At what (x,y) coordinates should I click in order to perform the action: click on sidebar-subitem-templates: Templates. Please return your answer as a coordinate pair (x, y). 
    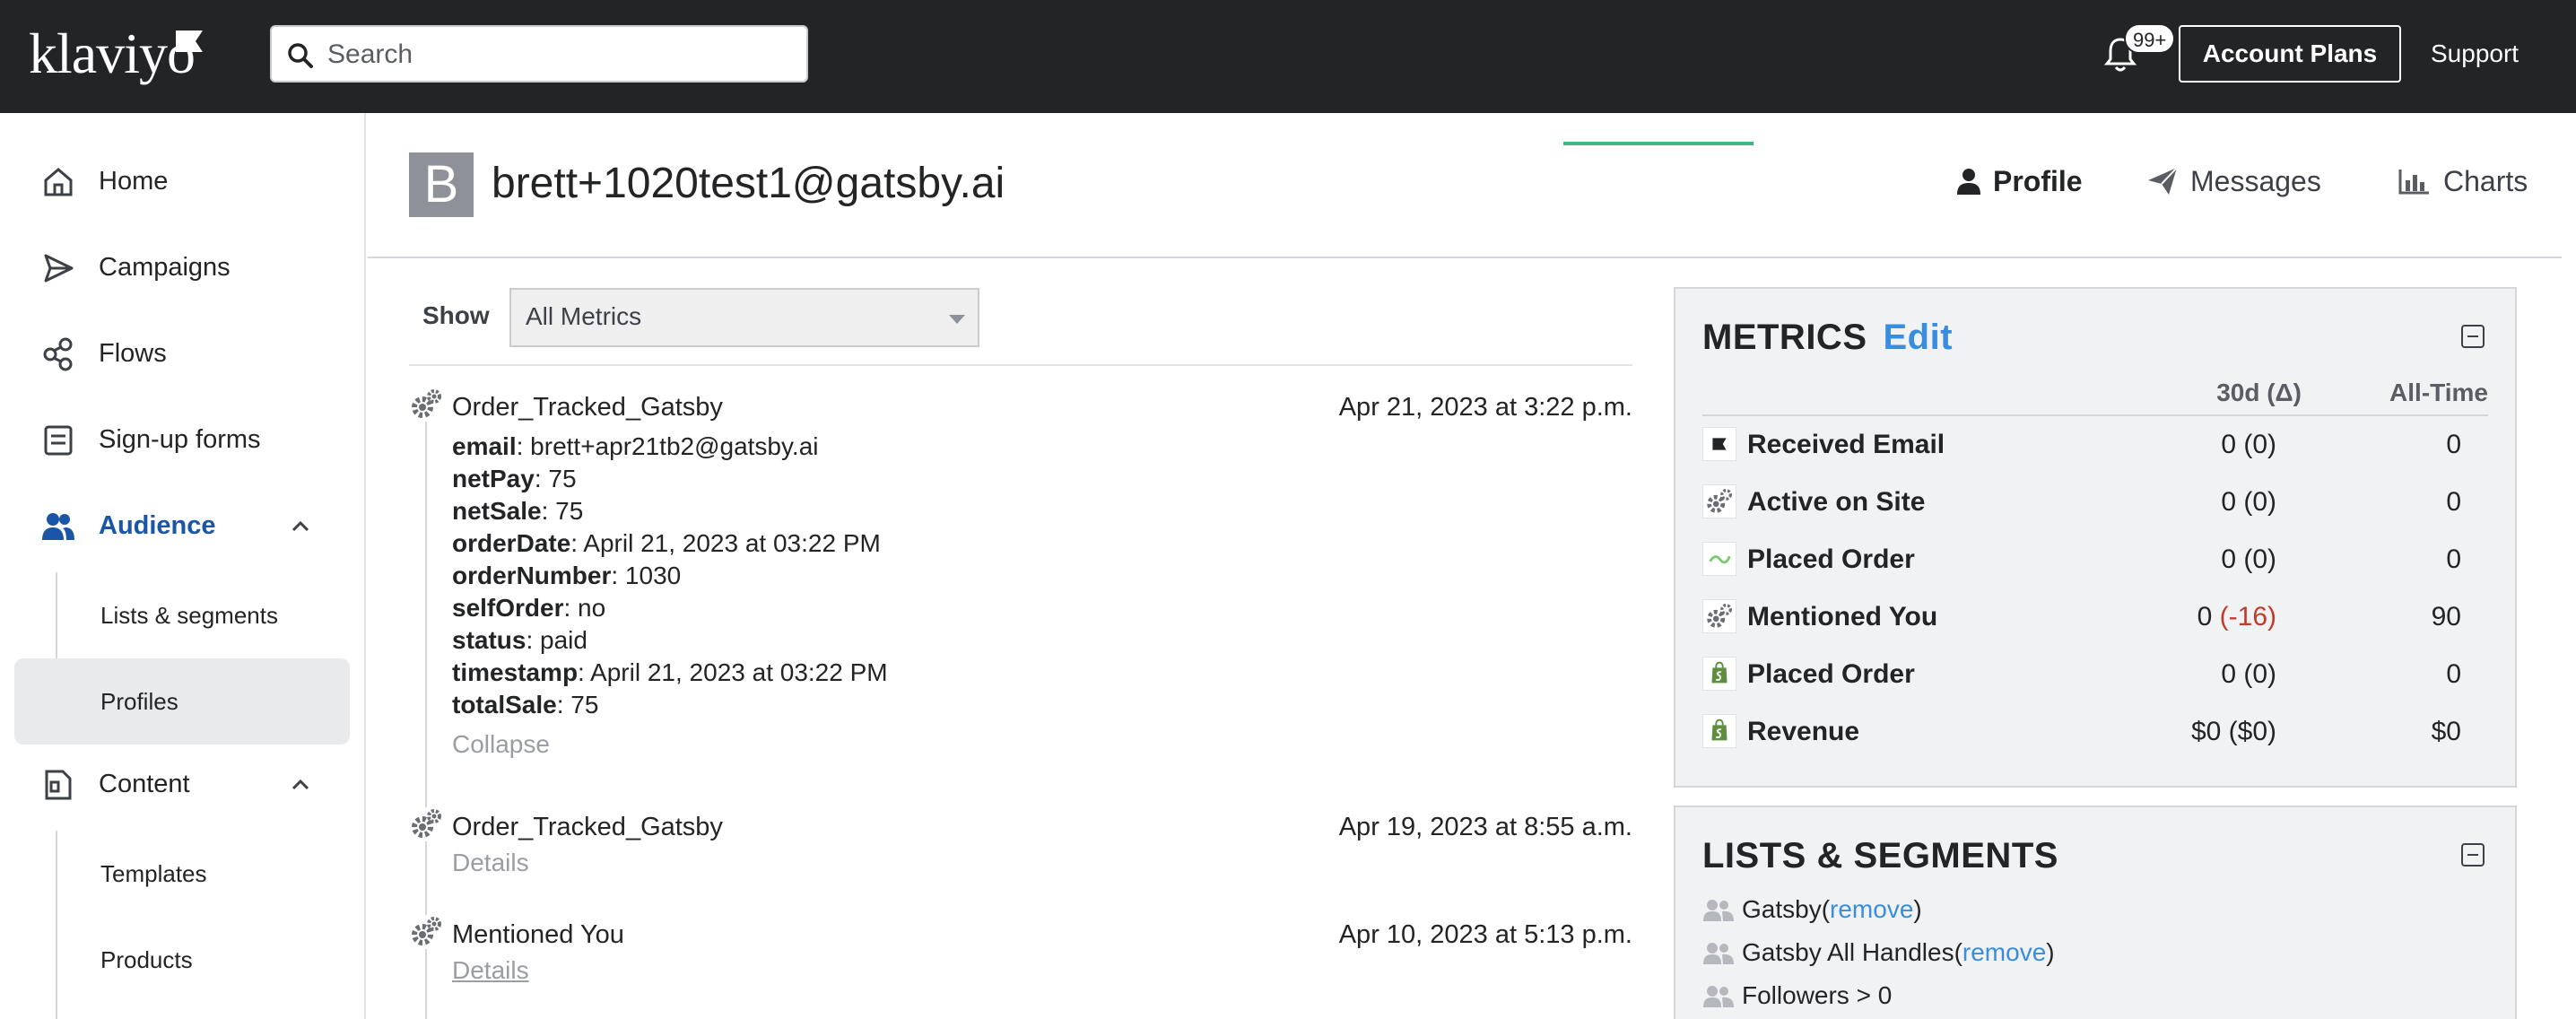
    Looking at the image, I should click on (182, 874).